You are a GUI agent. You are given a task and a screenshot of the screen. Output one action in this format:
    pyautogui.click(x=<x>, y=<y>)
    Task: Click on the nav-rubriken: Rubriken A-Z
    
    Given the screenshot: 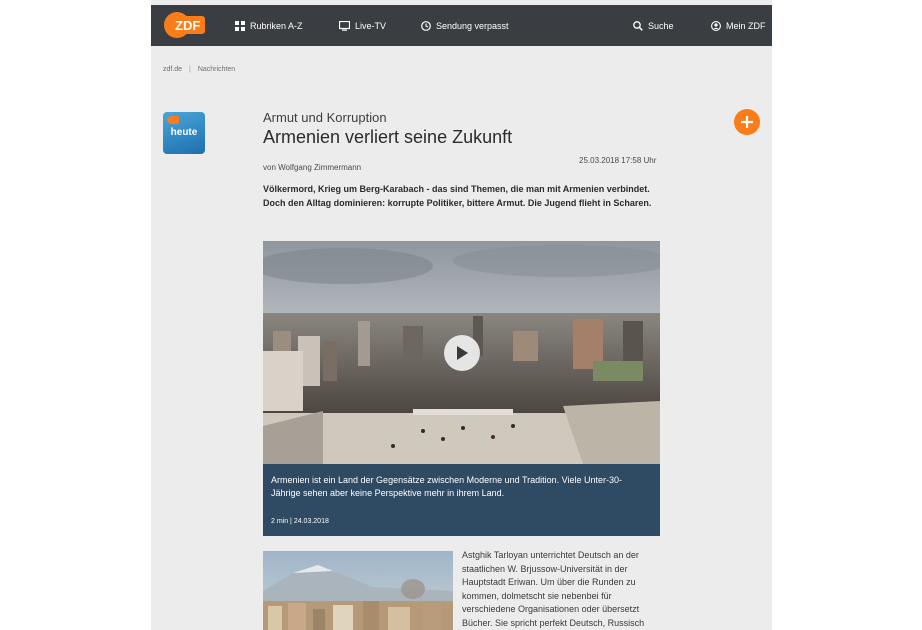 What is the action you would take?
    pyautogui.click(x=269, y=25)
    